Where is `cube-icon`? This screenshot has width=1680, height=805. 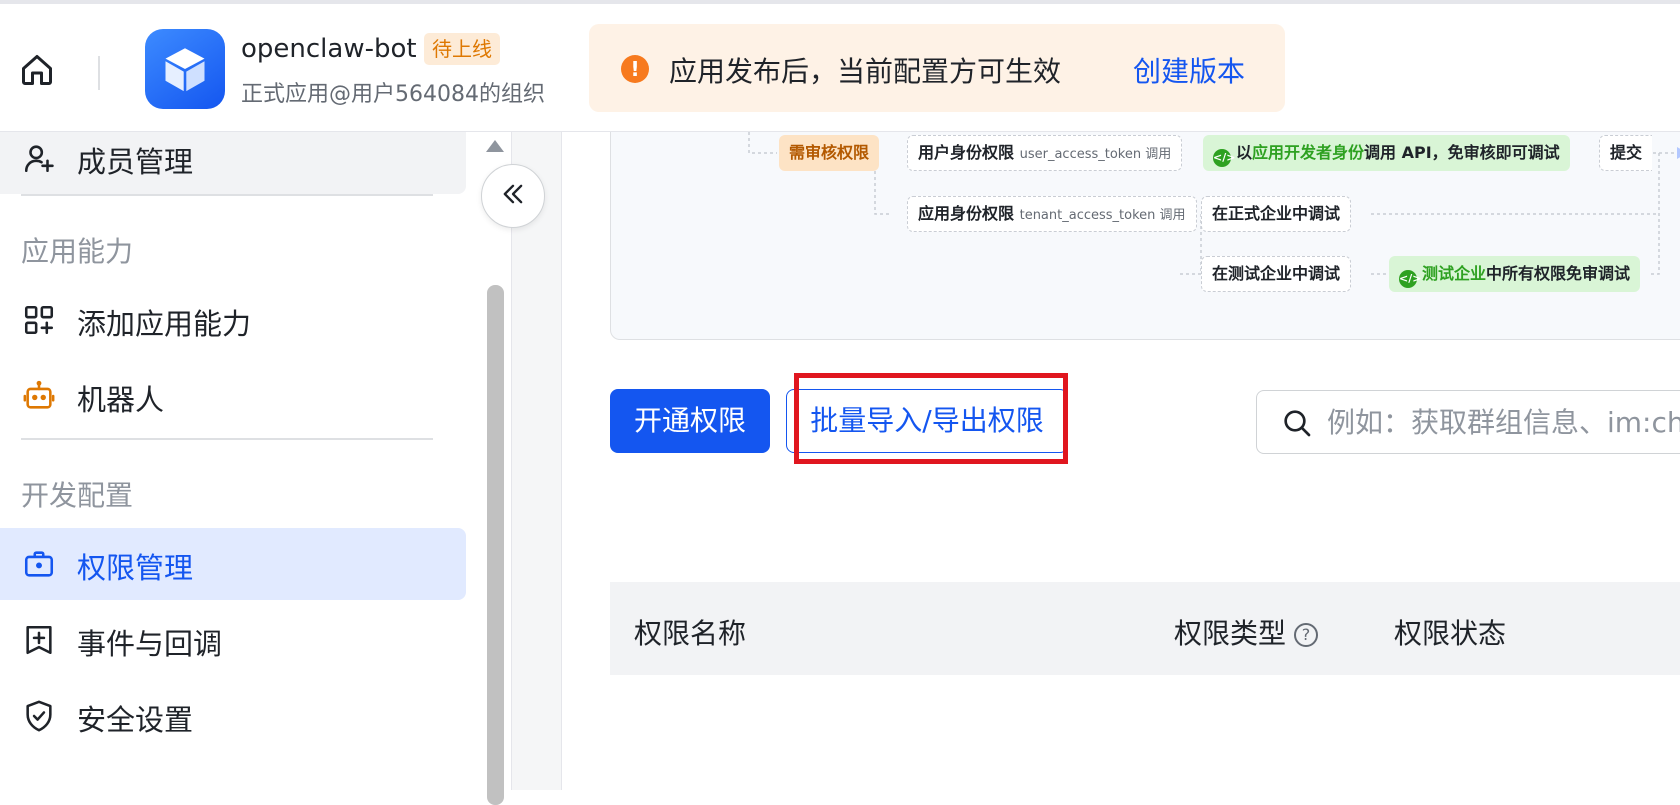
cube-icon is located at coordinates (185, 70).